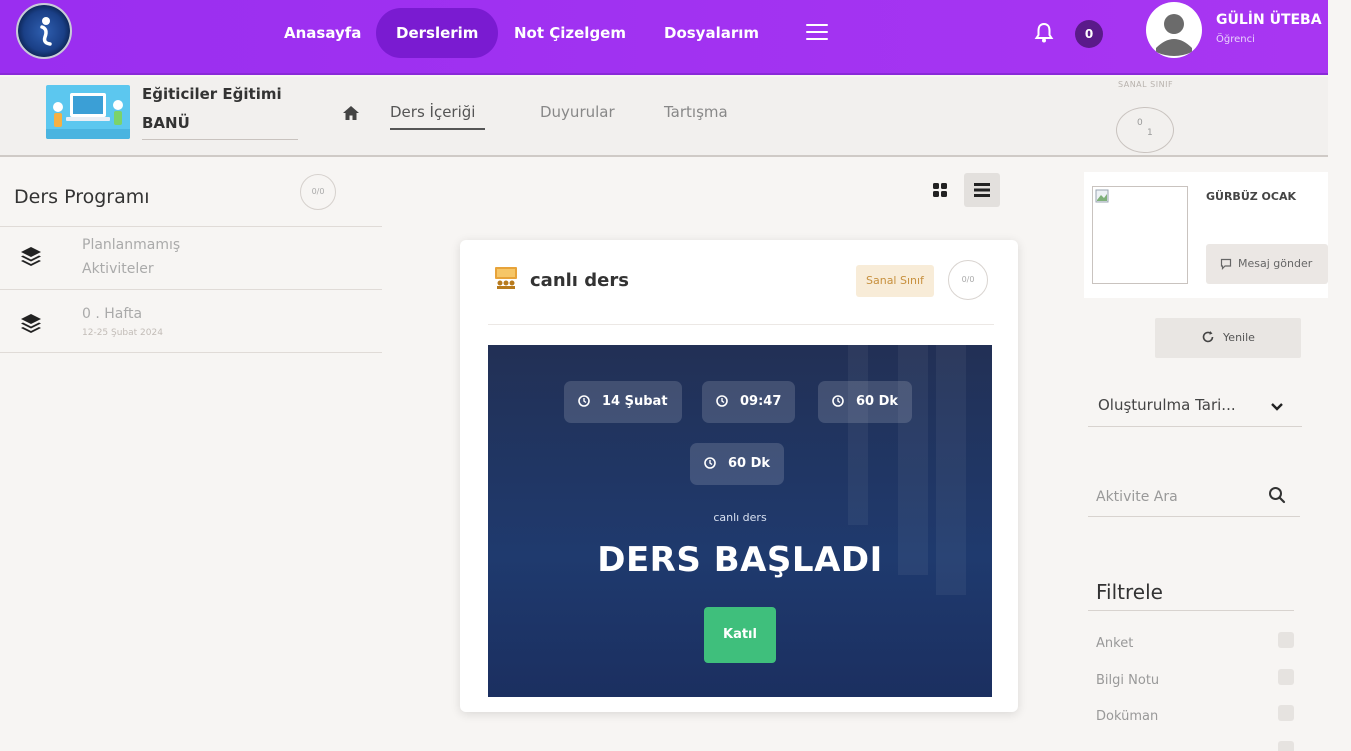  What do you see at coordinates (1286, 746) in the screenshot?
I see `filter-checkbox-next` at bounding box center [1286, 746].